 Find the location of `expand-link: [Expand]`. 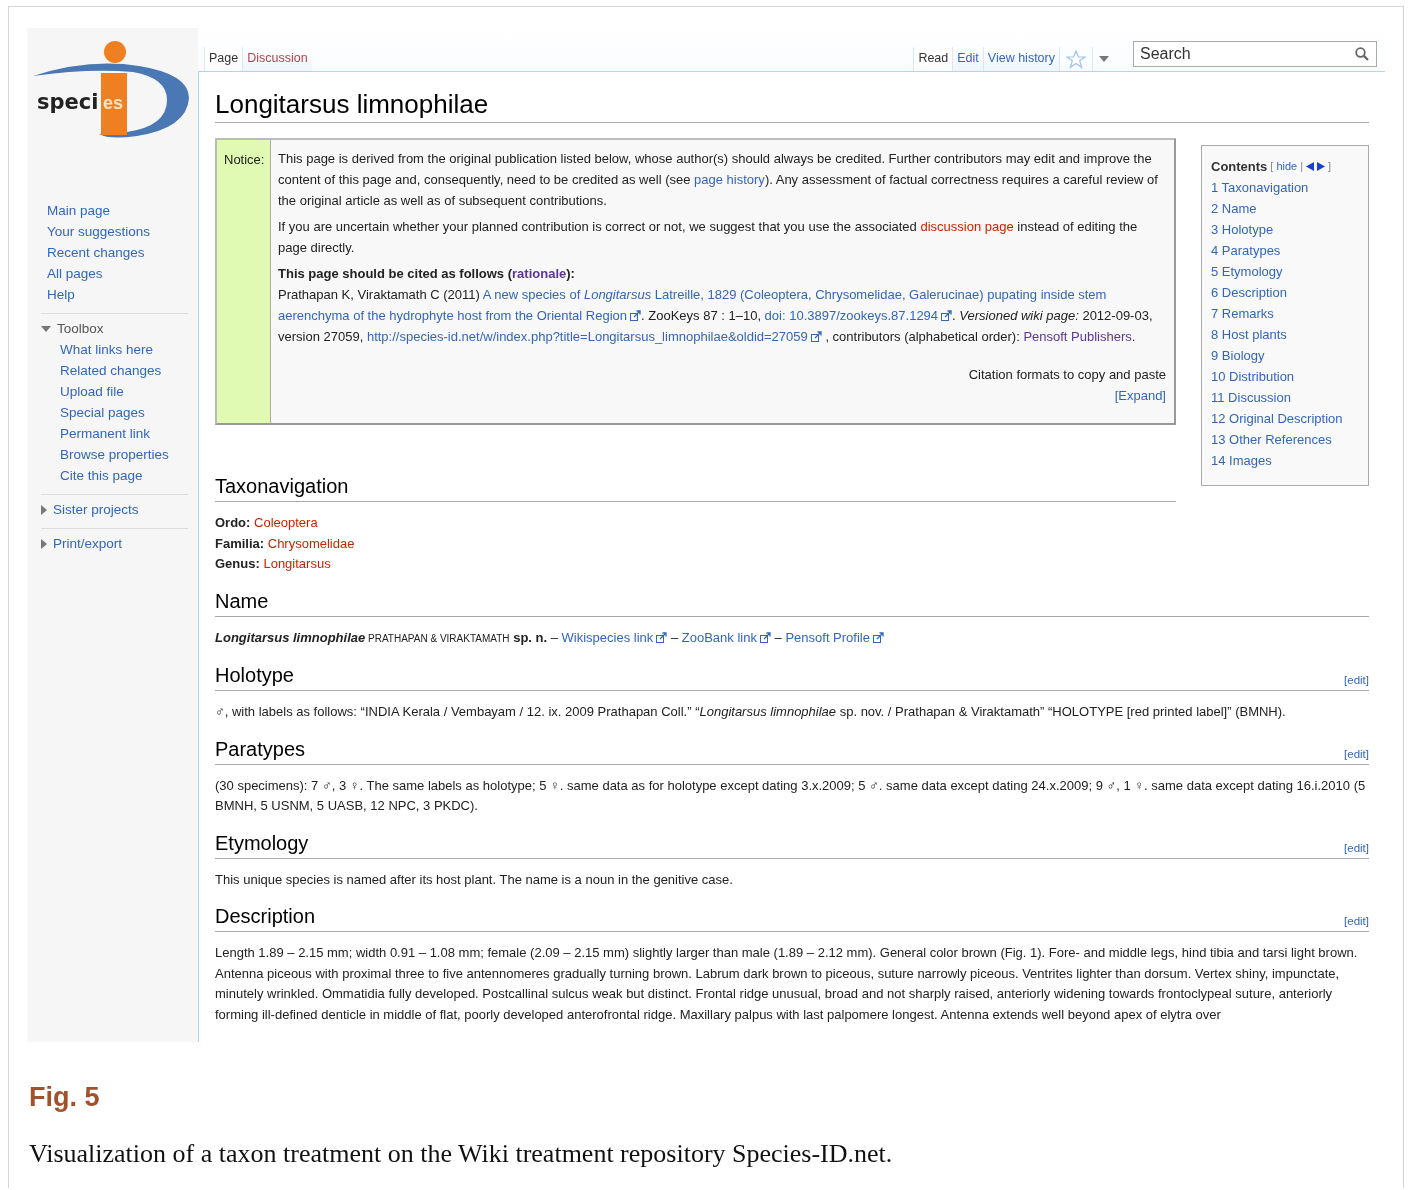

expand-link: [Expand] is located at coordinates (1140, 395).